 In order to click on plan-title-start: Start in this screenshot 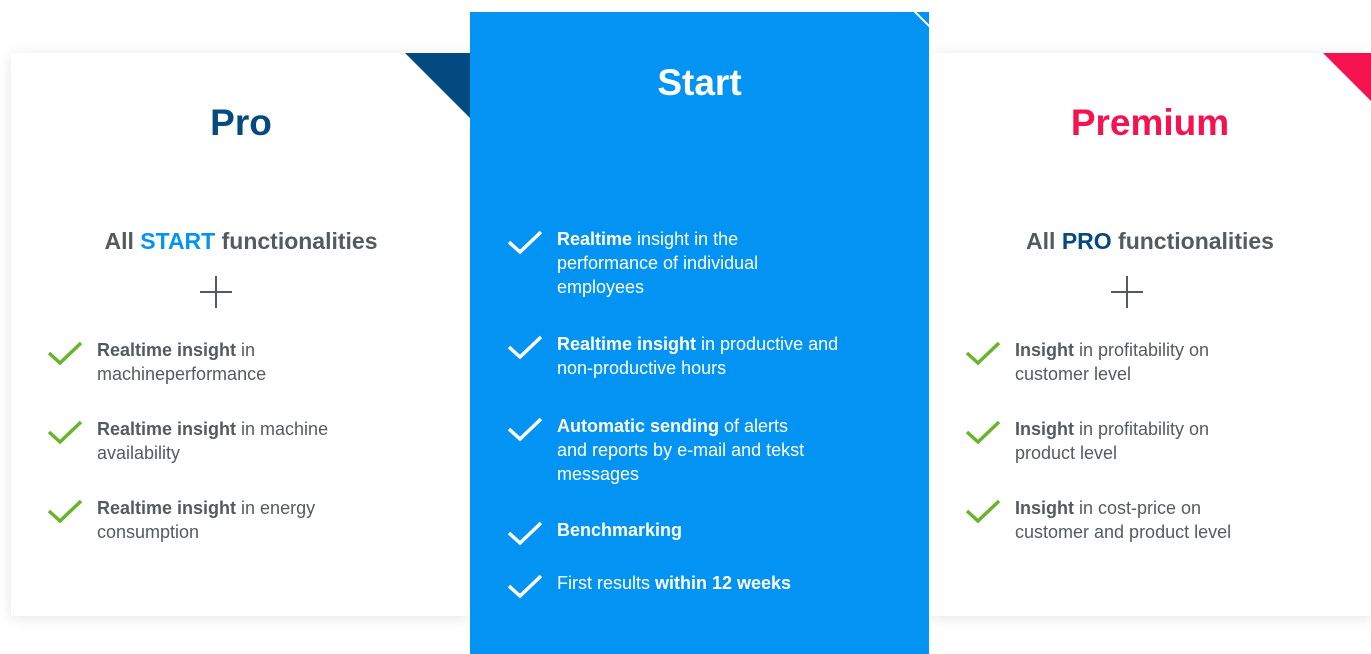, I will do `click(699, 82)`.